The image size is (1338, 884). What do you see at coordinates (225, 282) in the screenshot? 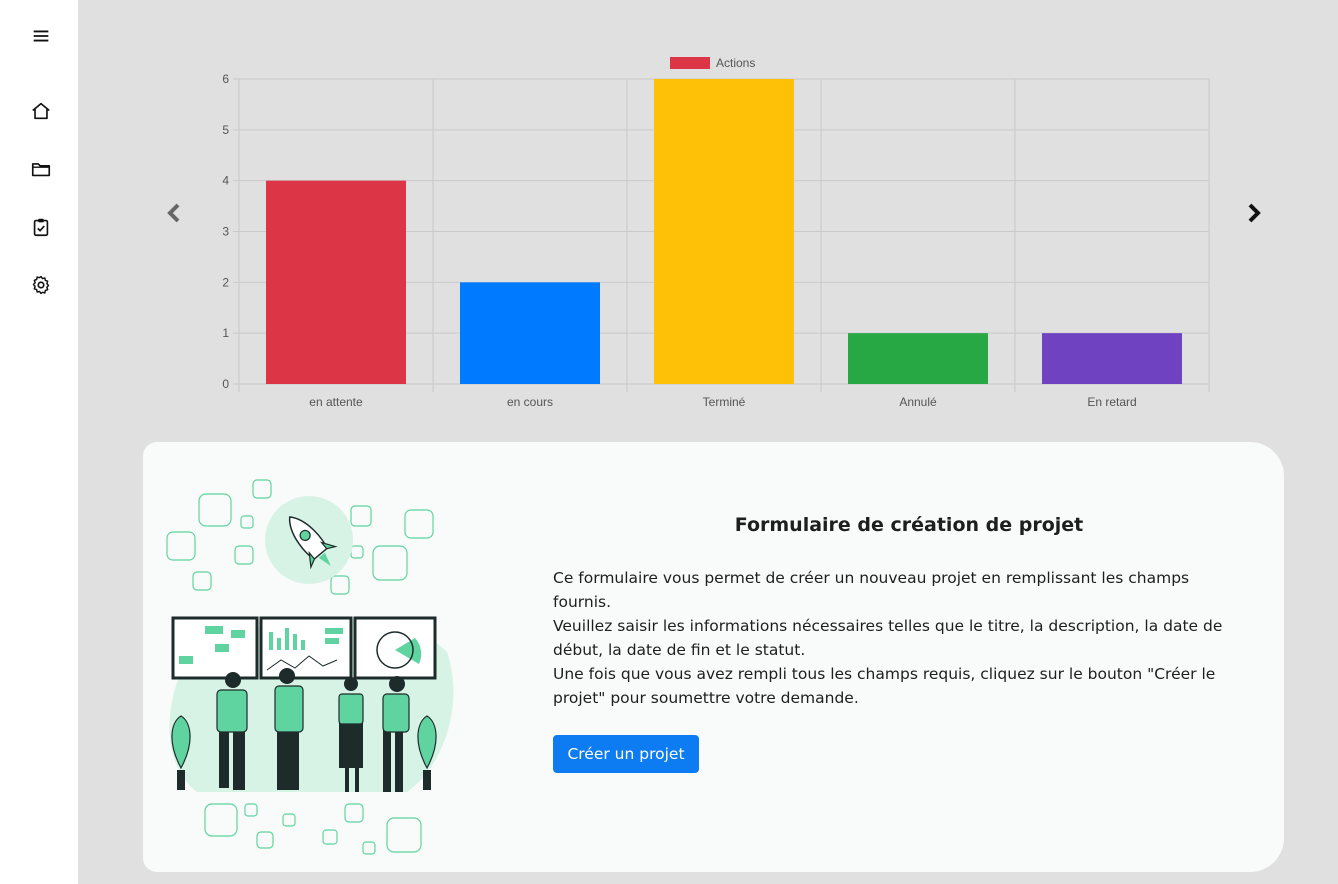
I see `y-tick-label: 2` at bounding box center [225, 282].